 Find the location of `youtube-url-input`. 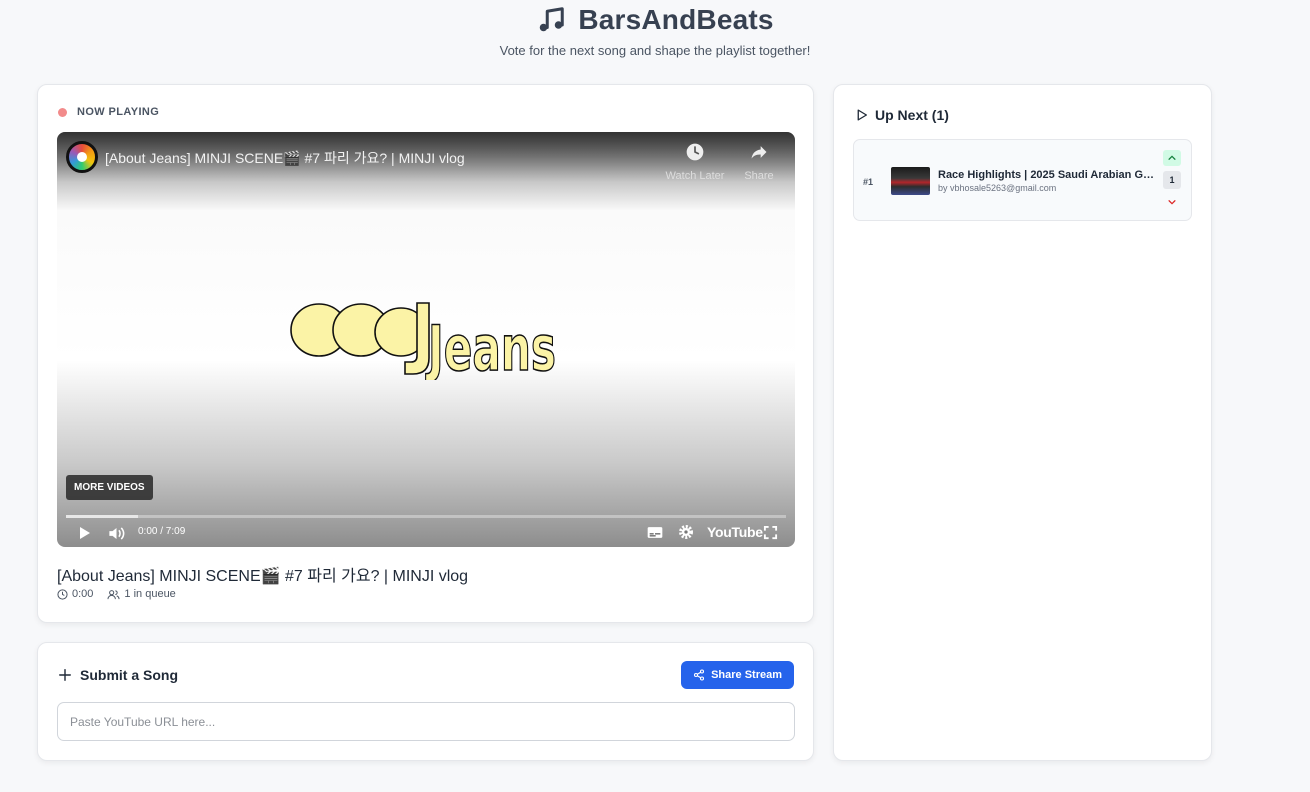

youtube-url-input is located at coordinates (426, 721).